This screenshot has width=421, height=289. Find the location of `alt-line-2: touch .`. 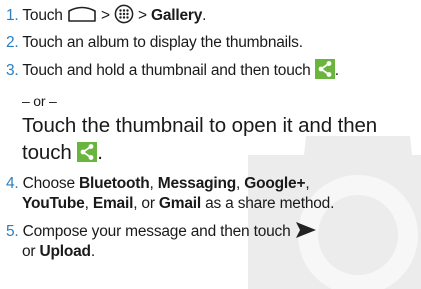

alt-line-2: touch . is located at coordinates (62, 152).